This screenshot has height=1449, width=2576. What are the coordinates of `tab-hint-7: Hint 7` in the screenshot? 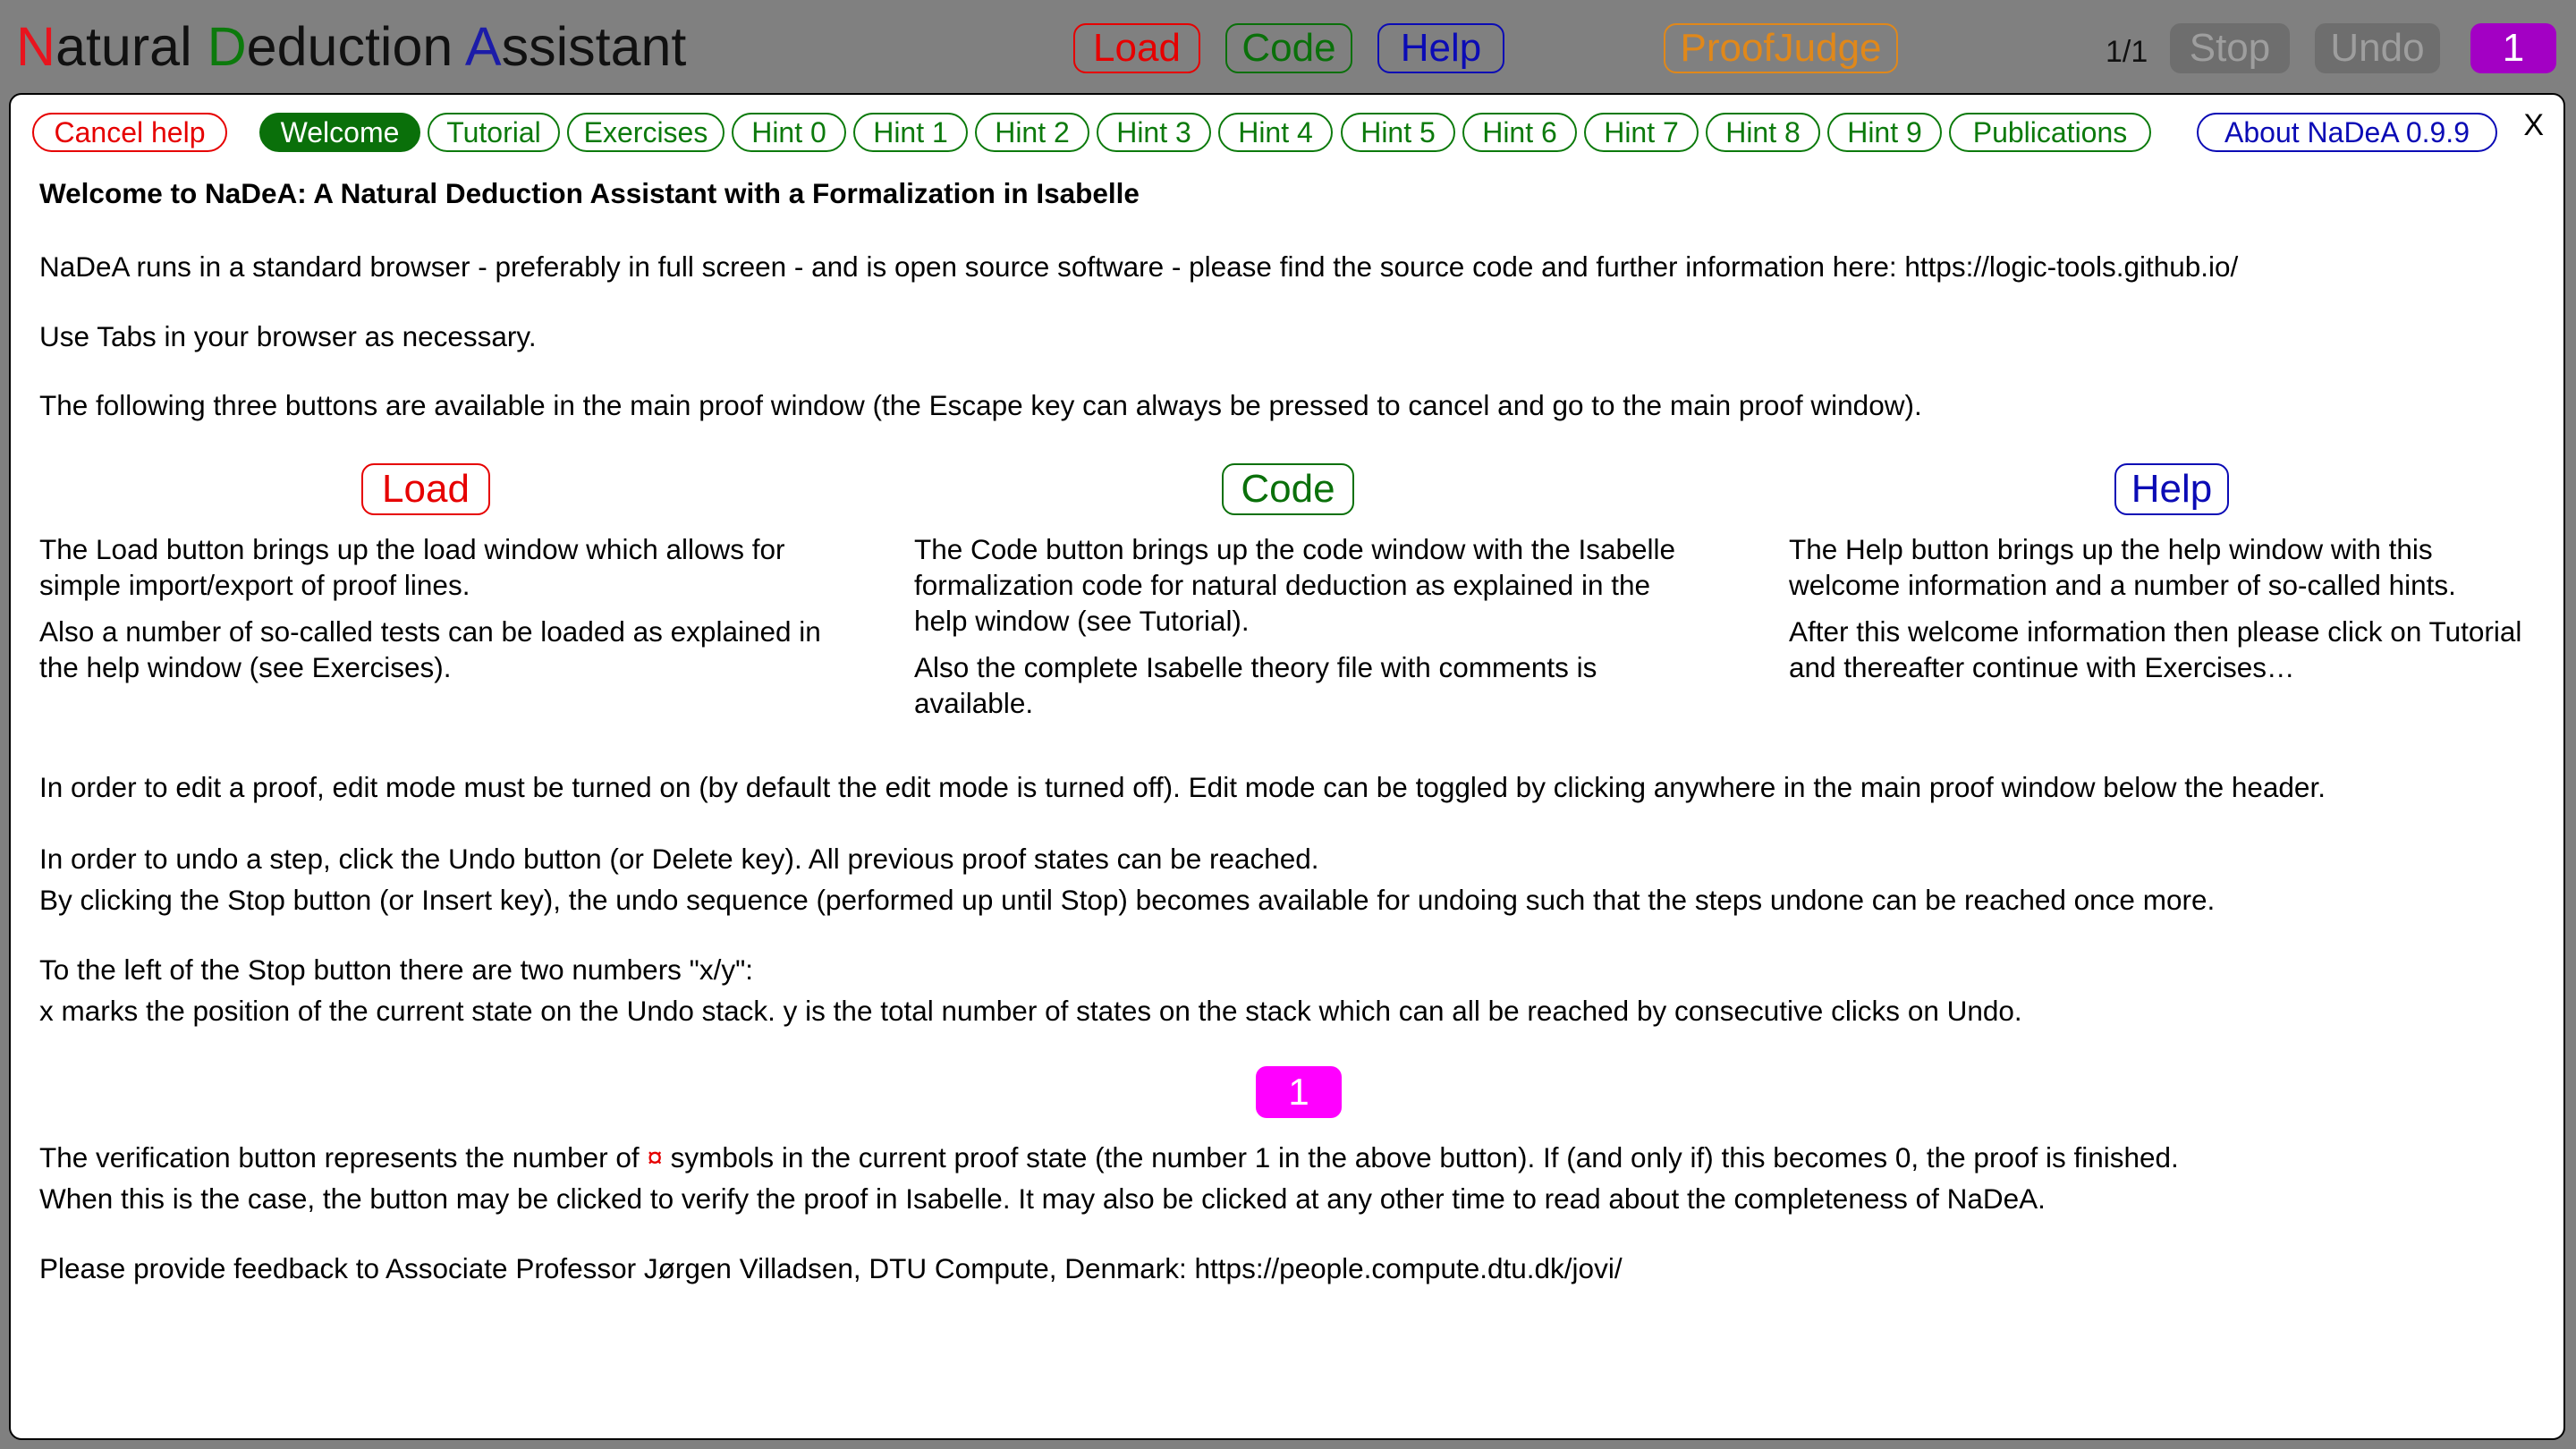 It's located at (1641, 132).